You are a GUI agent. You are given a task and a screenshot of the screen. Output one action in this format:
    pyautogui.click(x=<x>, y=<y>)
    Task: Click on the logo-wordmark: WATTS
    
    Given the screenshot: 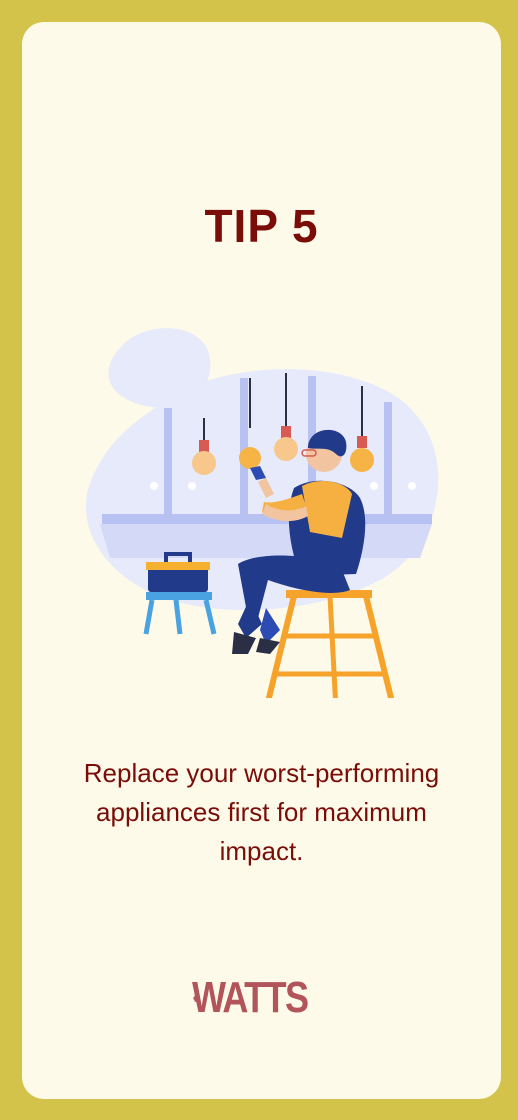 What is the action you would take?
    pyautogui.click(x=250, y=997)
    